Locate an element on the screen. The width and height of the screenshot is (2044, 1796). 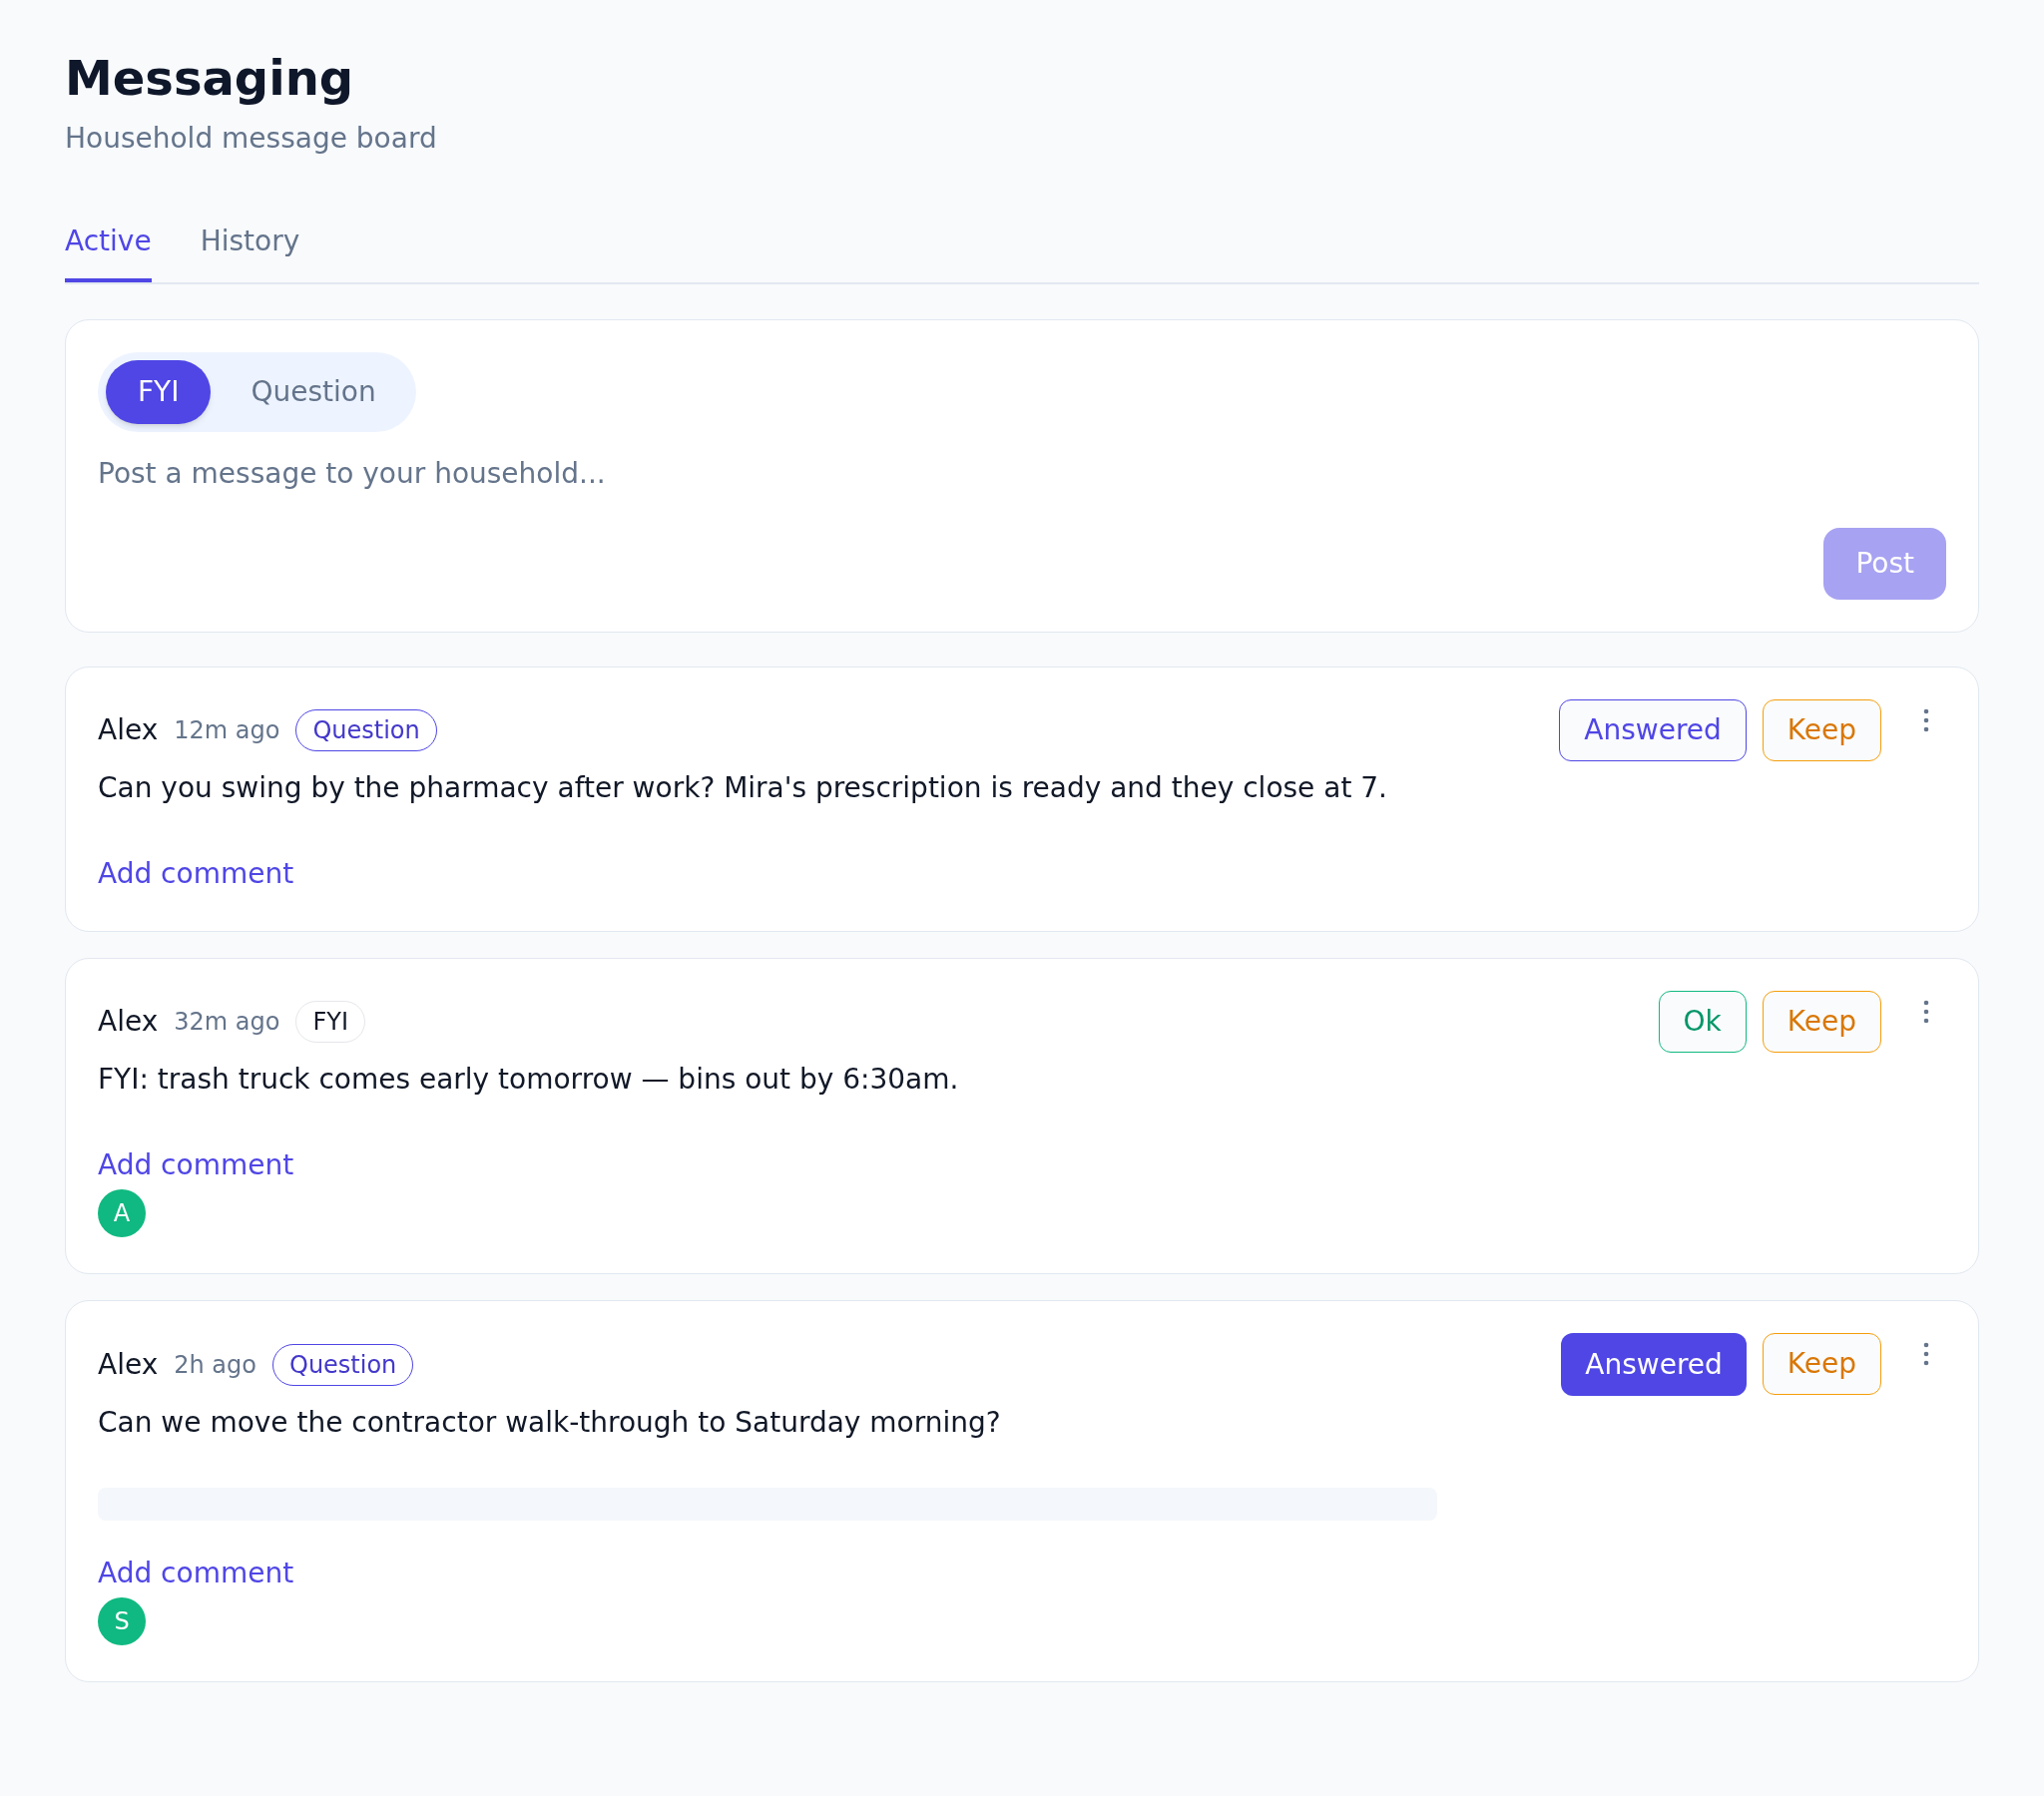
tab: History is located at coordinates (250, 251).